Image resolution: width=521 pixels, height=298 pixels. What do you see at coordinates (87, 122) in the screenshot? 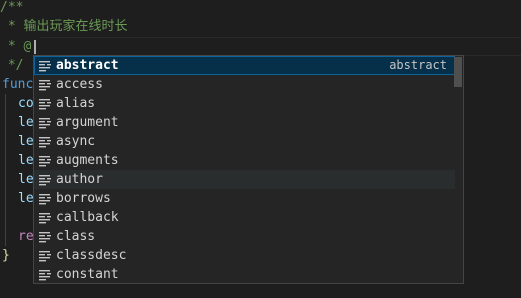
I see `suggestion-label: argument` at bounding box center [87, 122].